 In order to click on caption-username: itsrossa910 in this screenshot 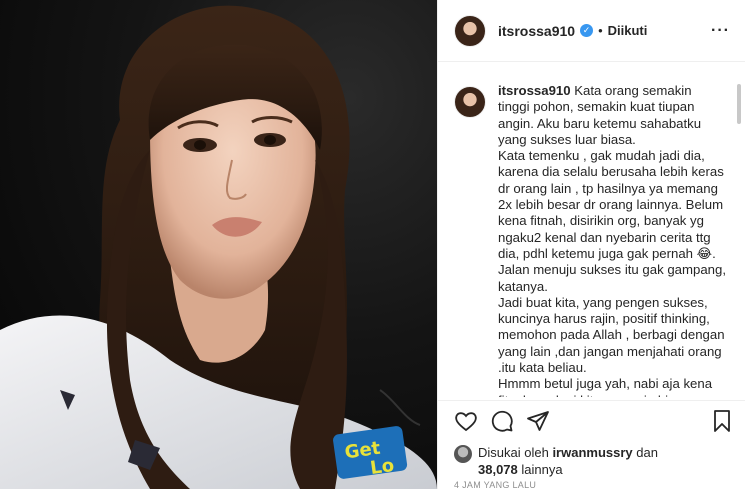, I will do `click(534, 90)`.